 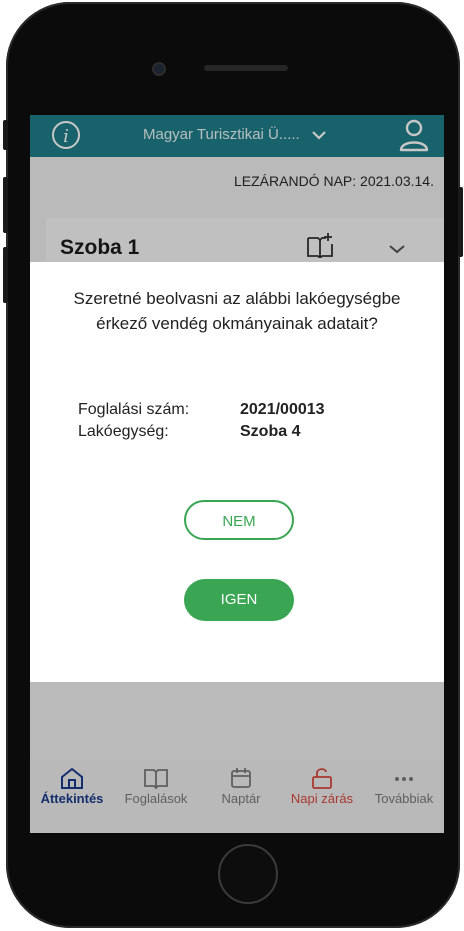 I want to click on silent-switch, so click(x=5, y=135).